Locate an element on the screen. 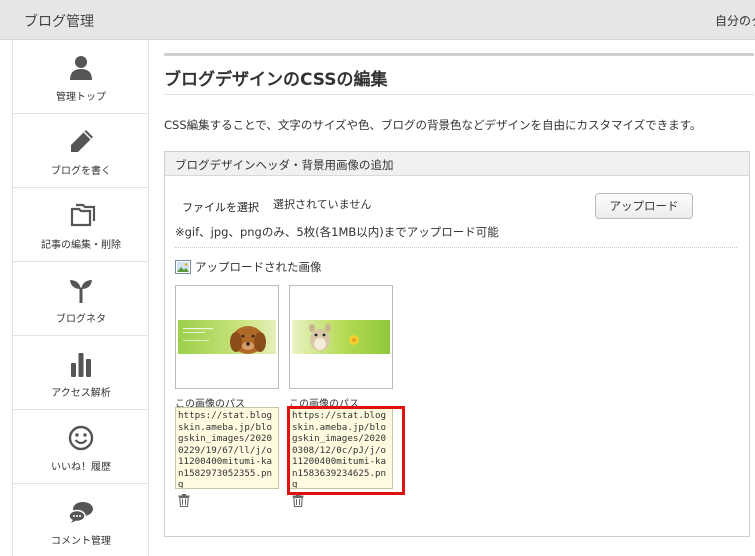  choose-file-button: ファイルを選択 is located at coordinates (220, 207).